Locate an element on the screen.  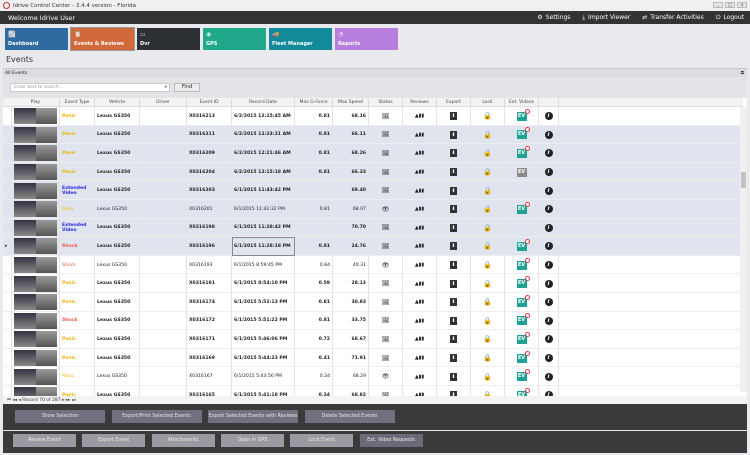
topnav-logout: ⏻ Logout is located at coordinates (730, 18).